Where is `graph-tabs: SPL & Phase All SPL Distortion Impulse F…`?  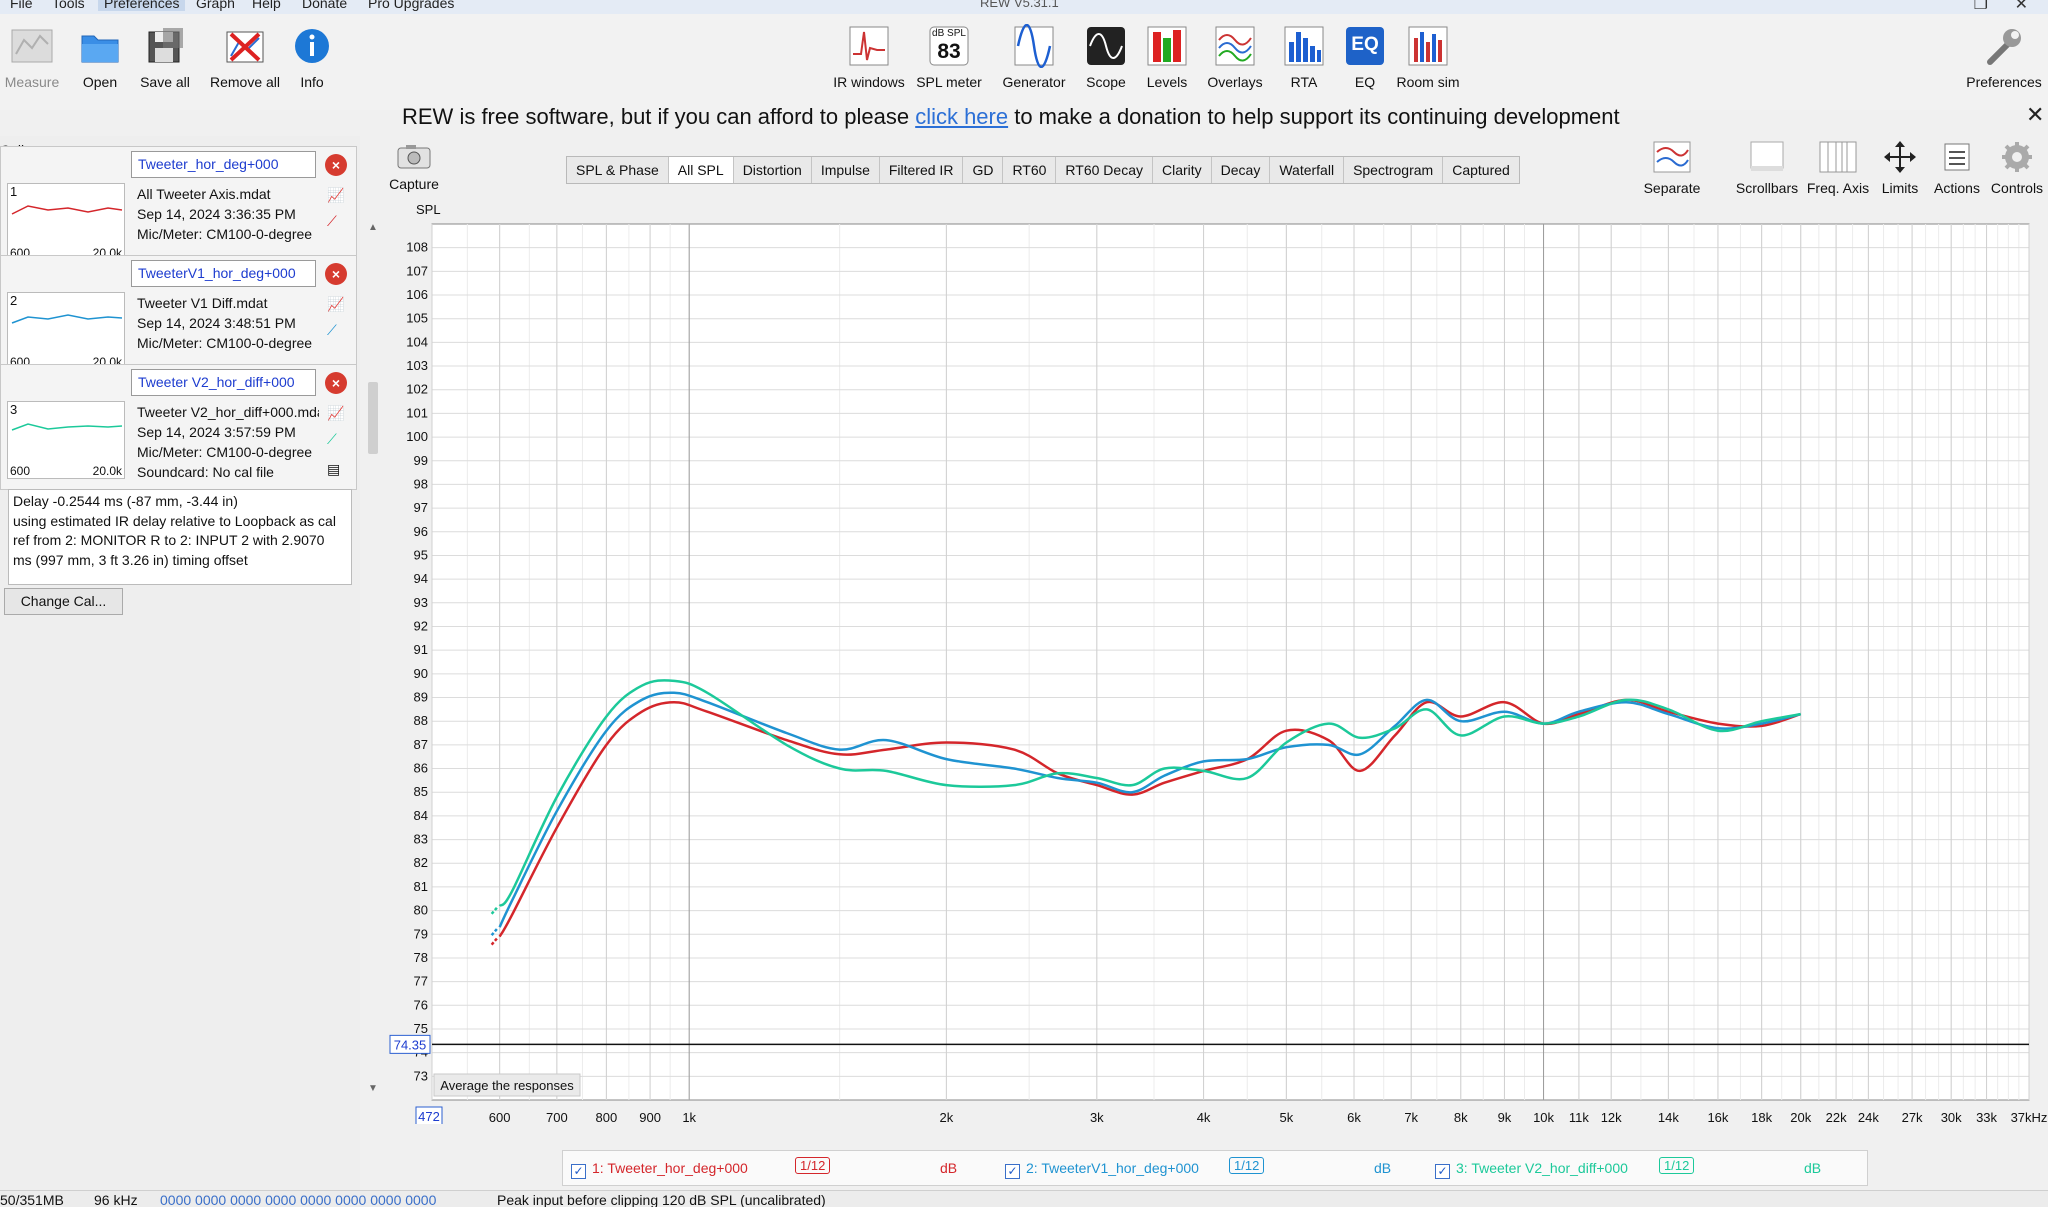 graph-tabs: SPL & Phase All SPL Distortion Impulse F… is located at coordinates (1043, 170).